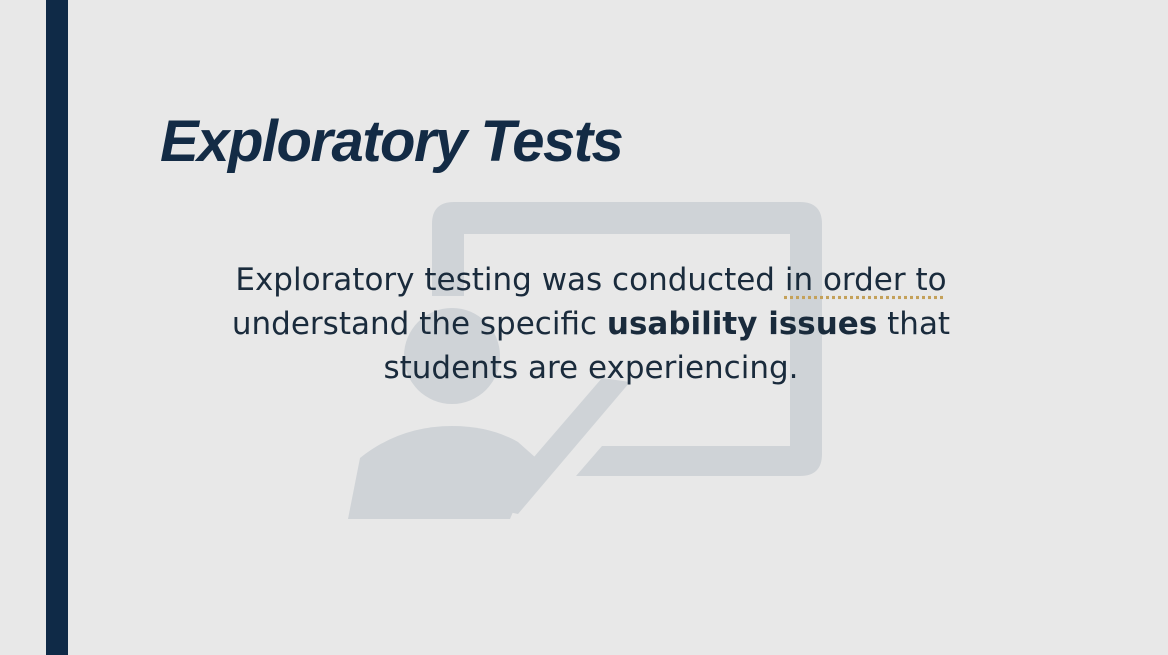 The height and width of the screenshot is (655, 1168). What do you see at coordinates (57, 327) in the screenshot?
I see `accent-bar` at bounding box center [57, 327].